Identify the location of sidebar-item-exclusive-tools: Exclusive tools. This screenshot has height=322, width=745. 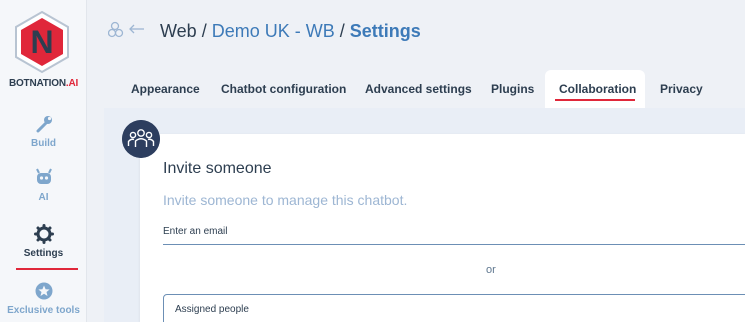
(43, 298).